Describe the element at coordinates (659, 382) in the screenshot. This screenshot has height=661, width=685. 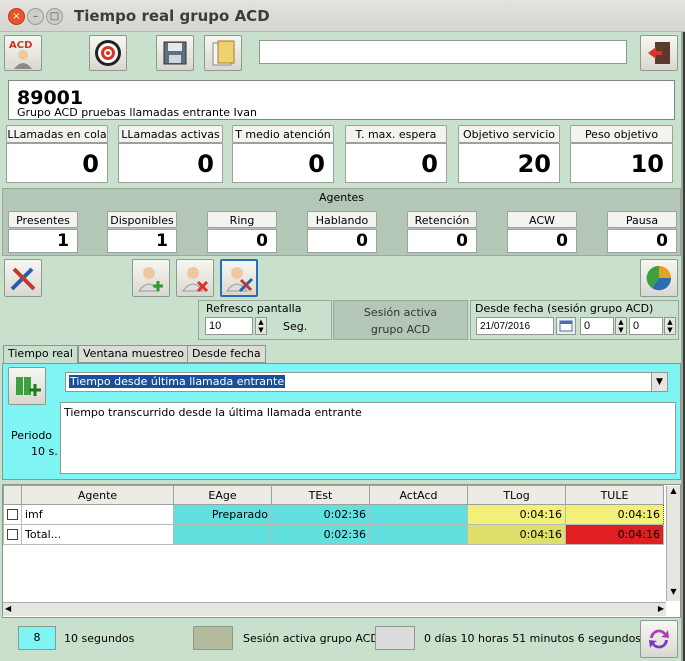
I see `chevron-down-icon: ▼` at that location.